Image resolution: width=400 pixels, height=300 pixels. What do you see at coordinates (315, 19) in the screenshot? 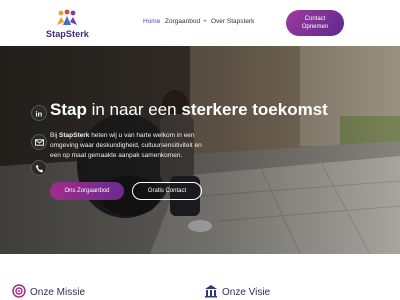
I see `contact-button-line1: Contact` at bounding box center [315, 19].